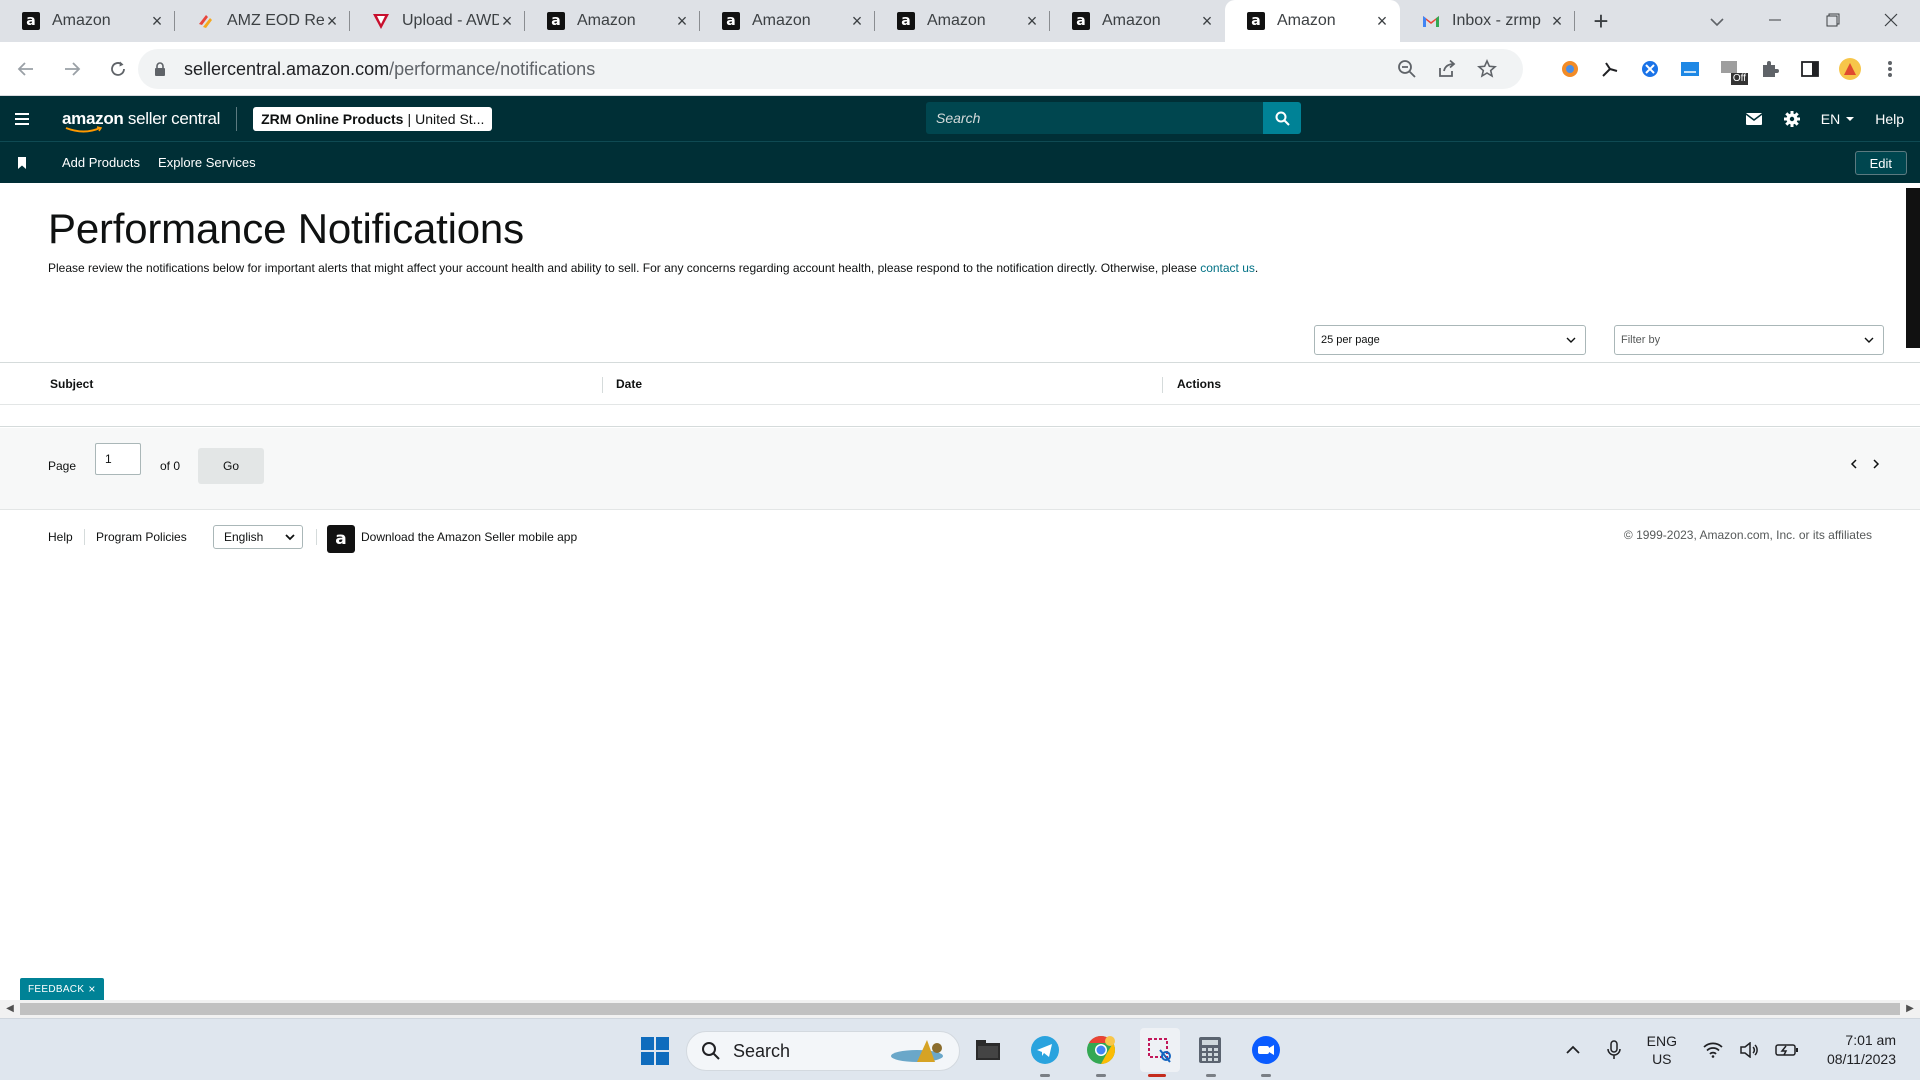 This screenshot has height=1080, width=1920. I want to click on window-close-icon, so click(1891, 21).